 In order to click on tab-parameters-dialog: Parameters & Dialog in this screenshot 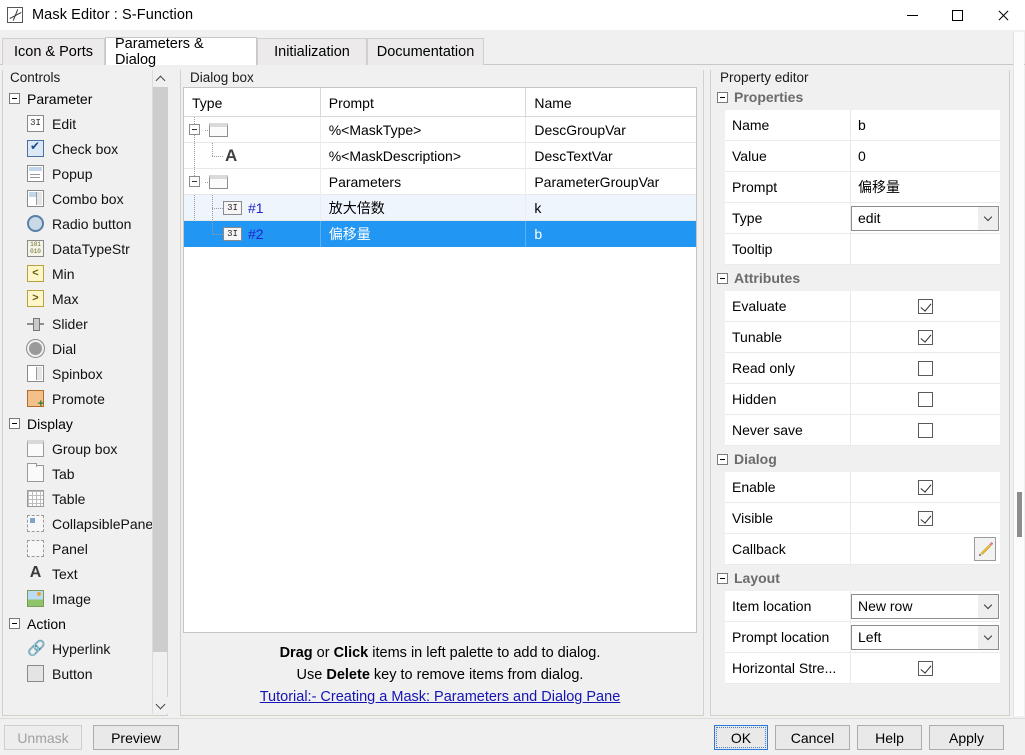, I will do `click(181, 52)`.